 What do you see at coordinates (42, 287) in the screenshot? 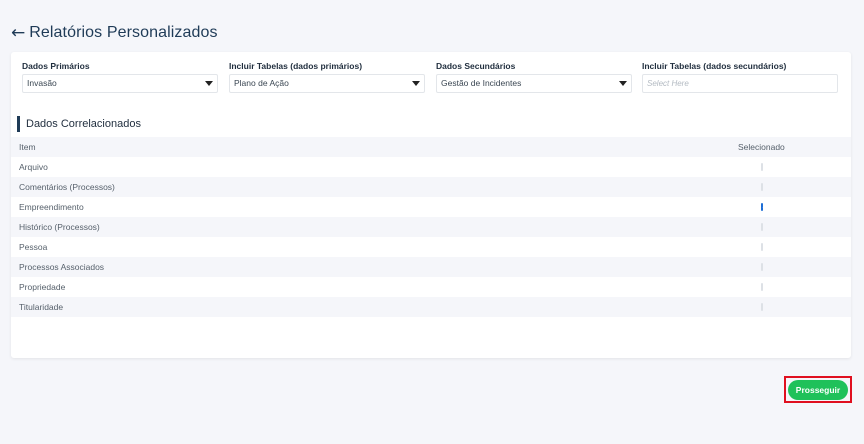
I see `row-item-label: Propriedade` at bounding box center [42, 287].